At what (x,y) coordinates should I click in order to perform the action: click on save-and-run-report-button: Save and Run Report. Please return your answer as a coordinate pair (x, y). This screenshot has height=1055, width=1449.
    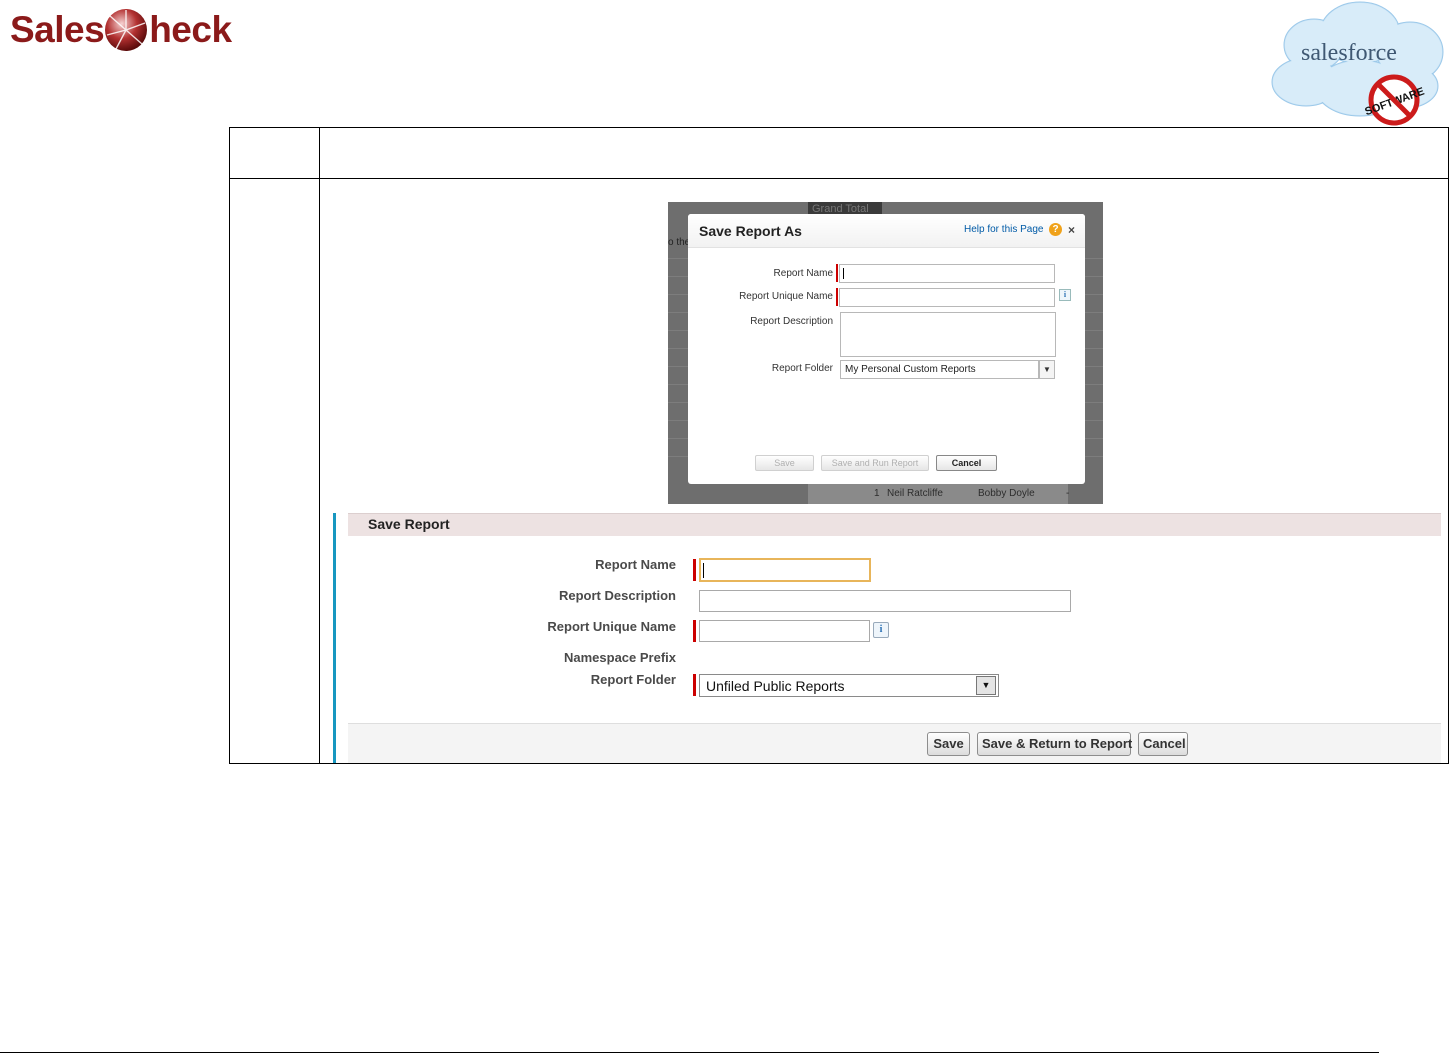
    Looking at the image, I should click on (875, 463).